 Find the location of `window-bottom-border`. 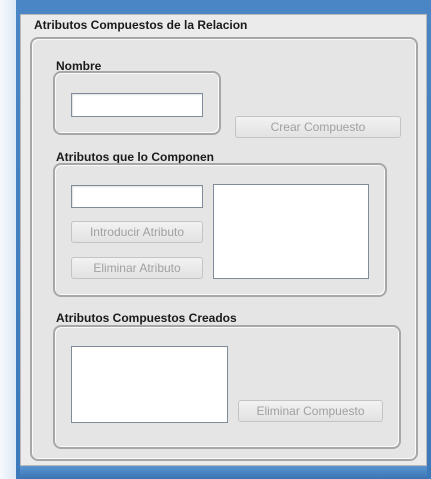

window-bottom-border is located at coordinates (223, 472).